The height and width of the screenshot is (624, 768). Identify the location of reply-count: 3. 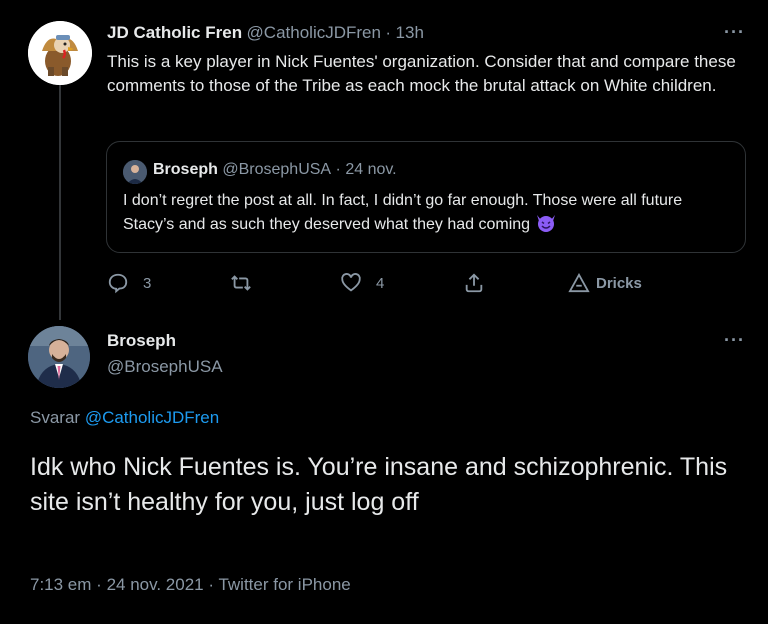
(147, 283).